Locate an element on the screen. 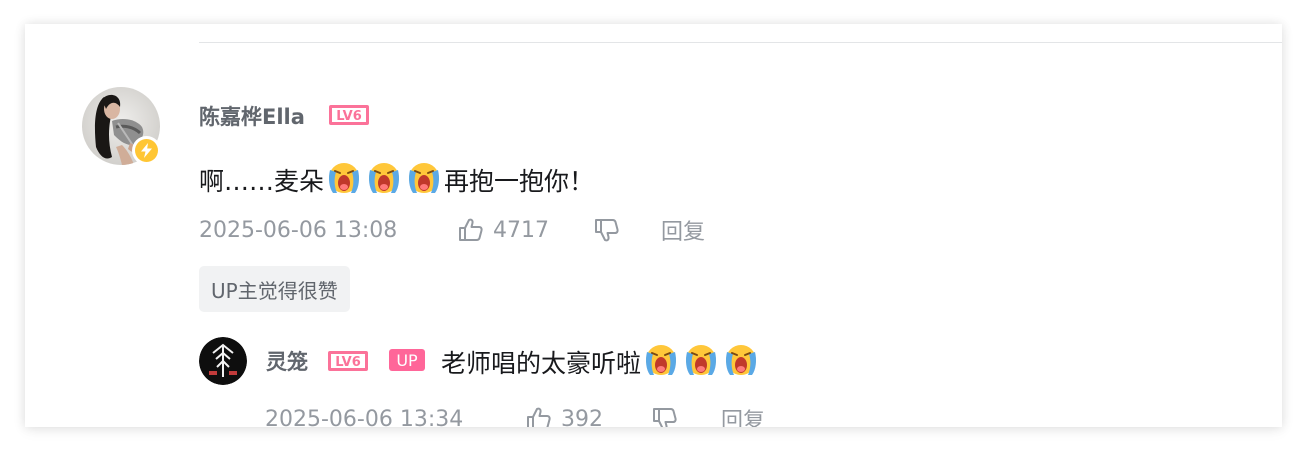  comment-username: 陈嘉桦Ella is located at coordinates (252, 116).